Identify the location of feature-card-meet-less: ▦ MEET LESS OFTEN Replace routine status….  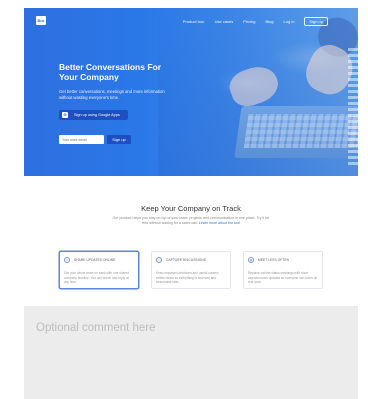
(283, 270).